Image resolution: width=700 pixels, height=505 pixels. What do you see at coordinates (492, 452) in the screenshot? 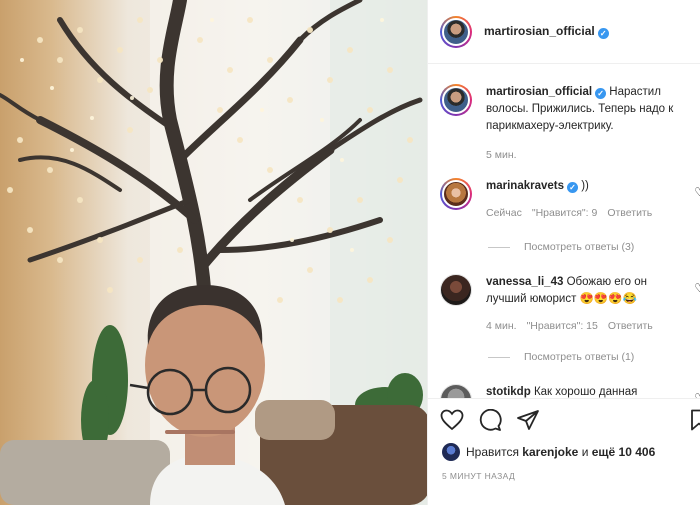
I see `likes-prefix: Нравится` at bounding box center [492, 452].